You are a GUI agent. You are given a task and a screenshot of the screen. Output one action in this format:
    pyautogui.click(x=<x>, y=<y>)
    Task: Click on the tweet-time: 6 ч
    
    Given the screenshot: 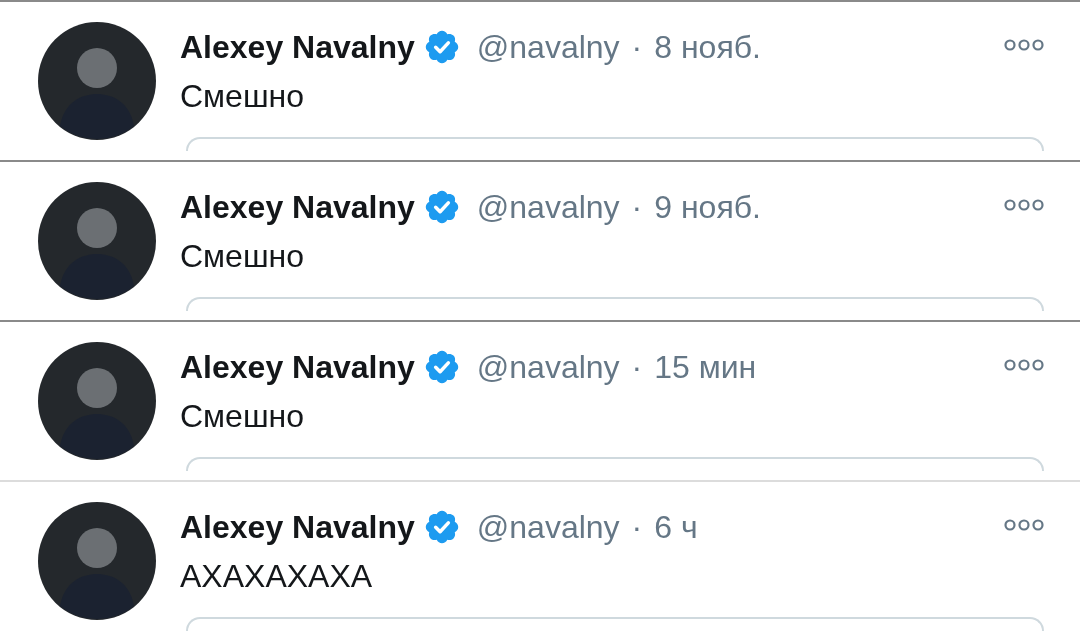 What is the action you would take?
    pyautogui.click(x=676, y=527)
    